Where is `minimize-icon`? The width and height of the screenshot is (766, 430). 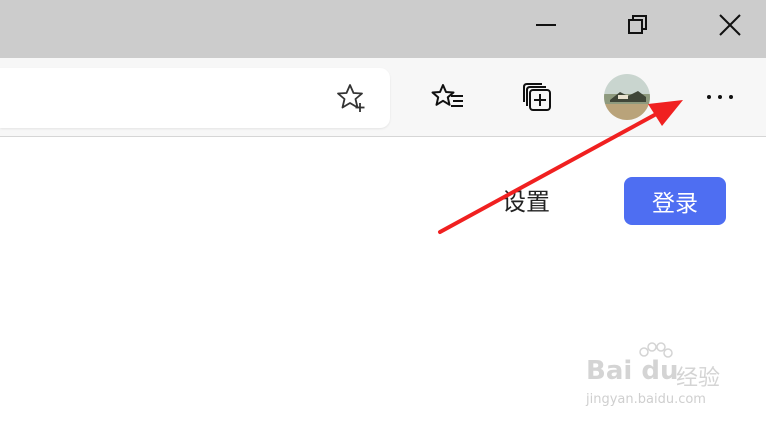
minimize-icon is located at coordinates (546, 25).